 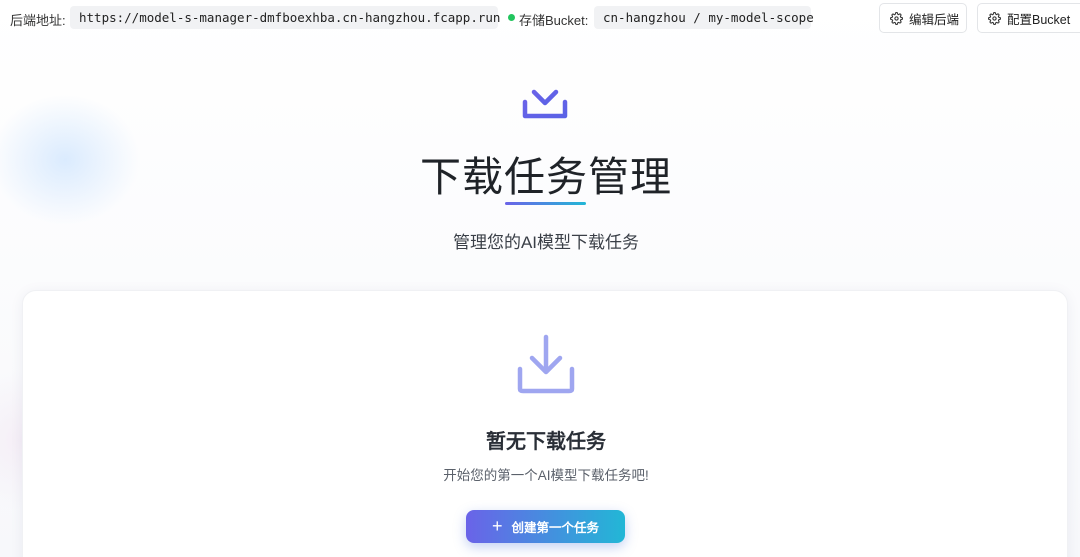 I want to click on create-first-task-button: + 创建第一个任务, so click(x=545, y=526).